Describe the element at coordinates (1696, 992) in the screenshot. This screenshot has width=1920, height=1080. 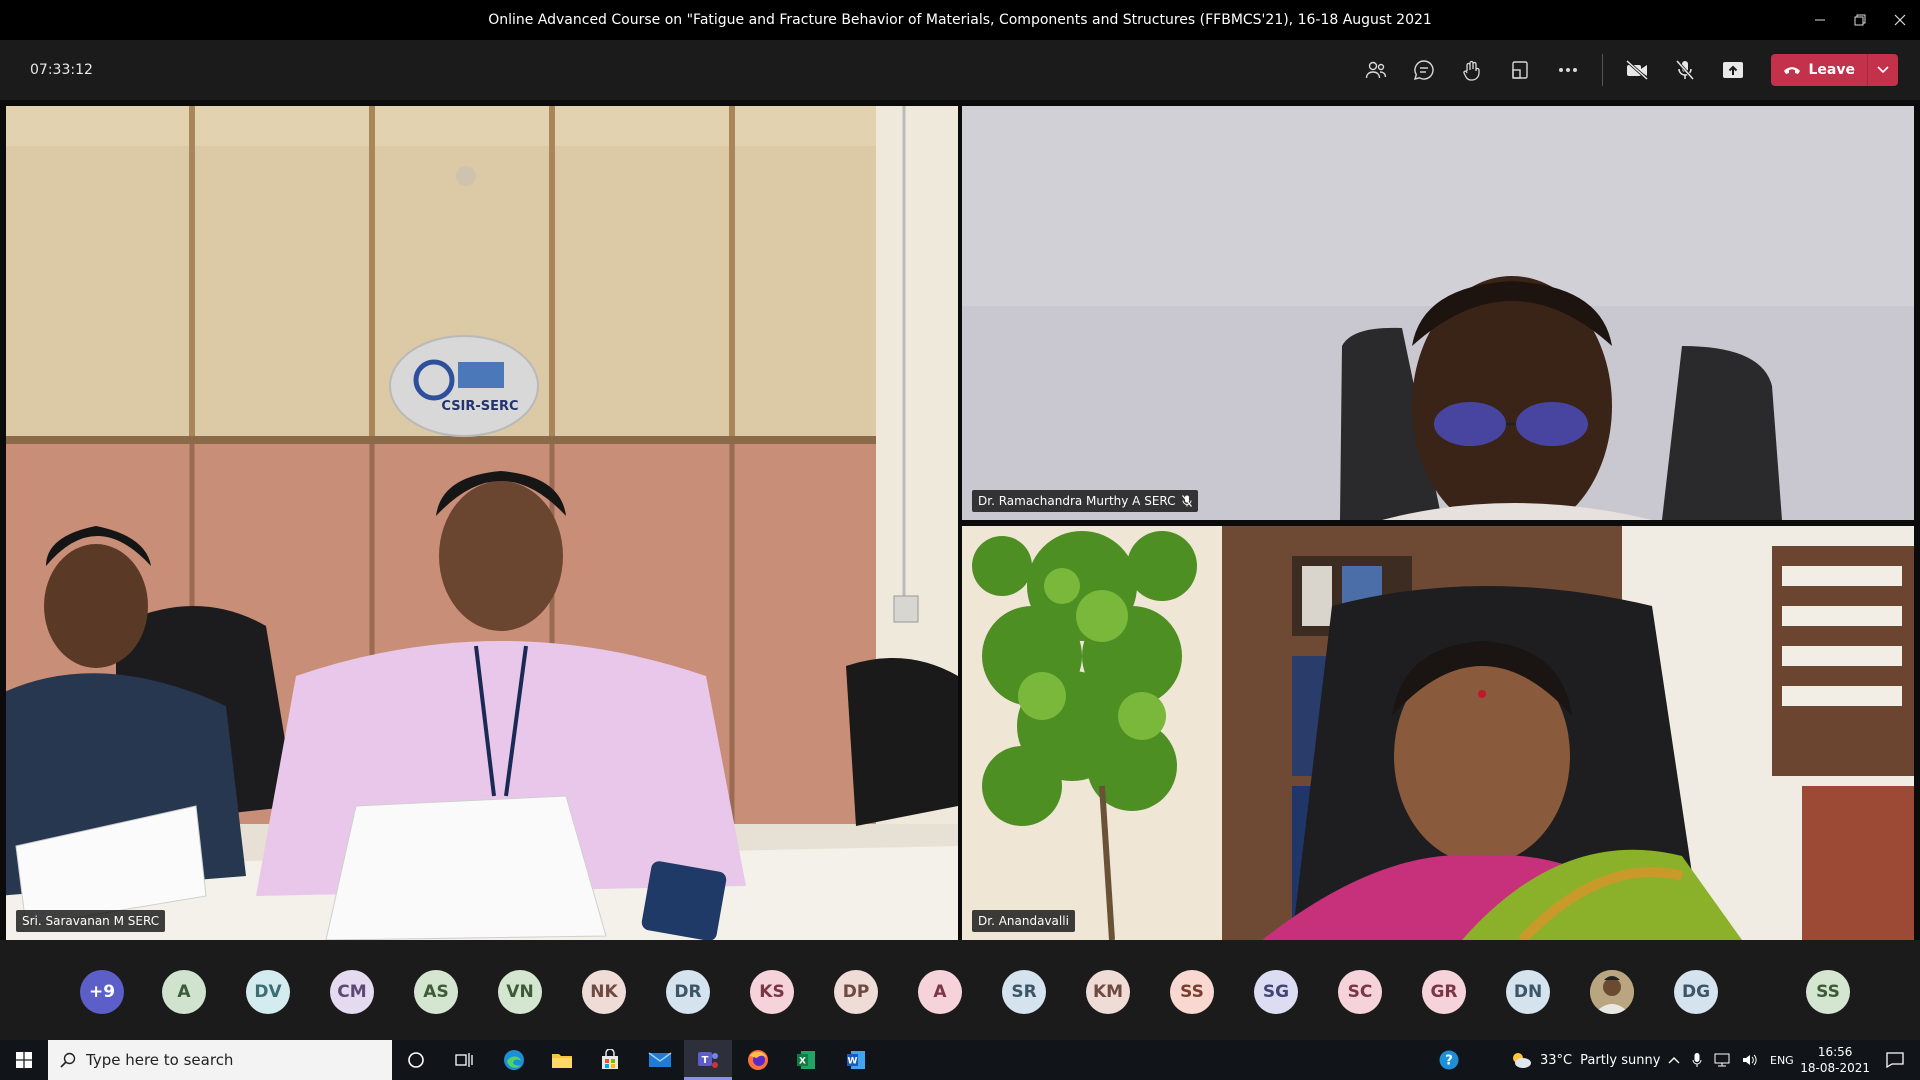
I see `participant-avatar: DG` at that location.